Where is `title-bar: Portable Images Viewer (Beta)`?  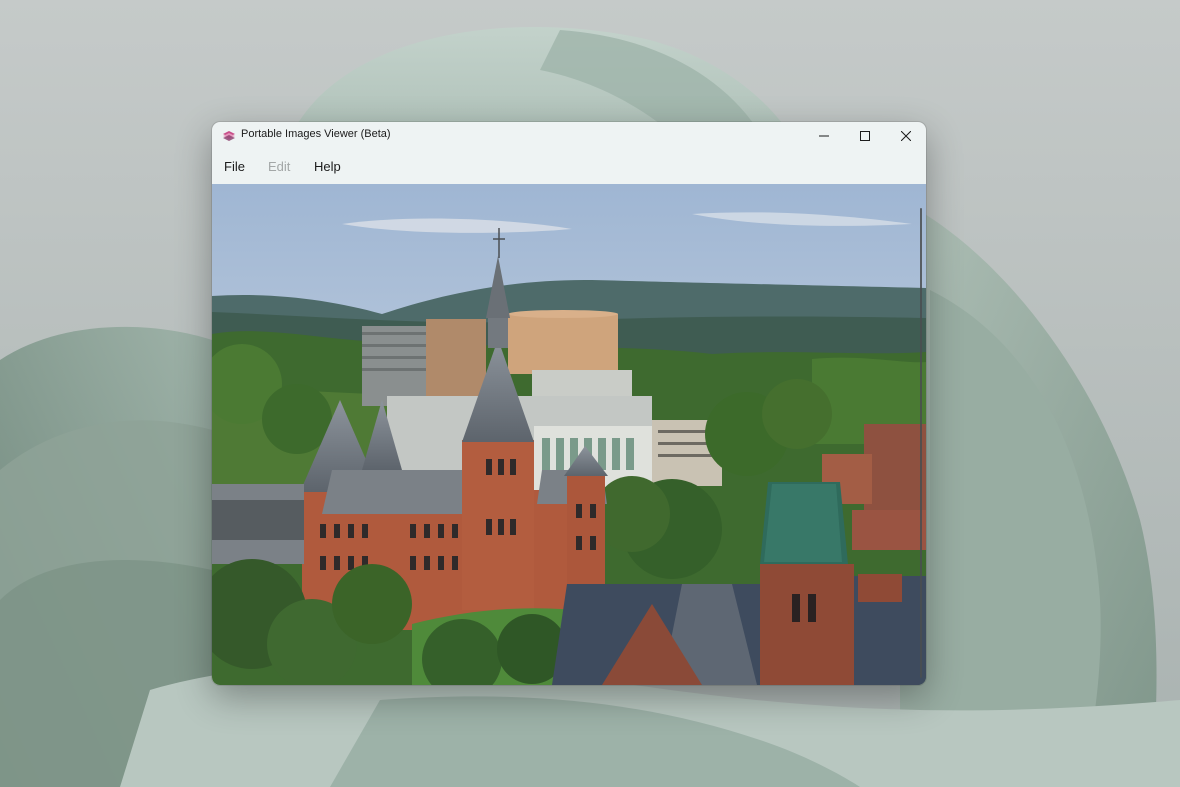 title-bar: Portable Images Viewer (Beta) is located at coordinates (569, 136).